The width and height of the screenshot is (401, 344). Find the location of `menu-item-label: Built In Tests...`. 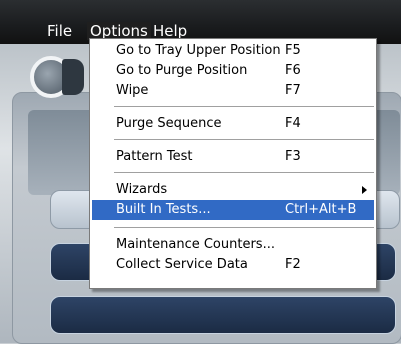

menu-item-label: Built In Tests... is located at coordinates (163, 209).